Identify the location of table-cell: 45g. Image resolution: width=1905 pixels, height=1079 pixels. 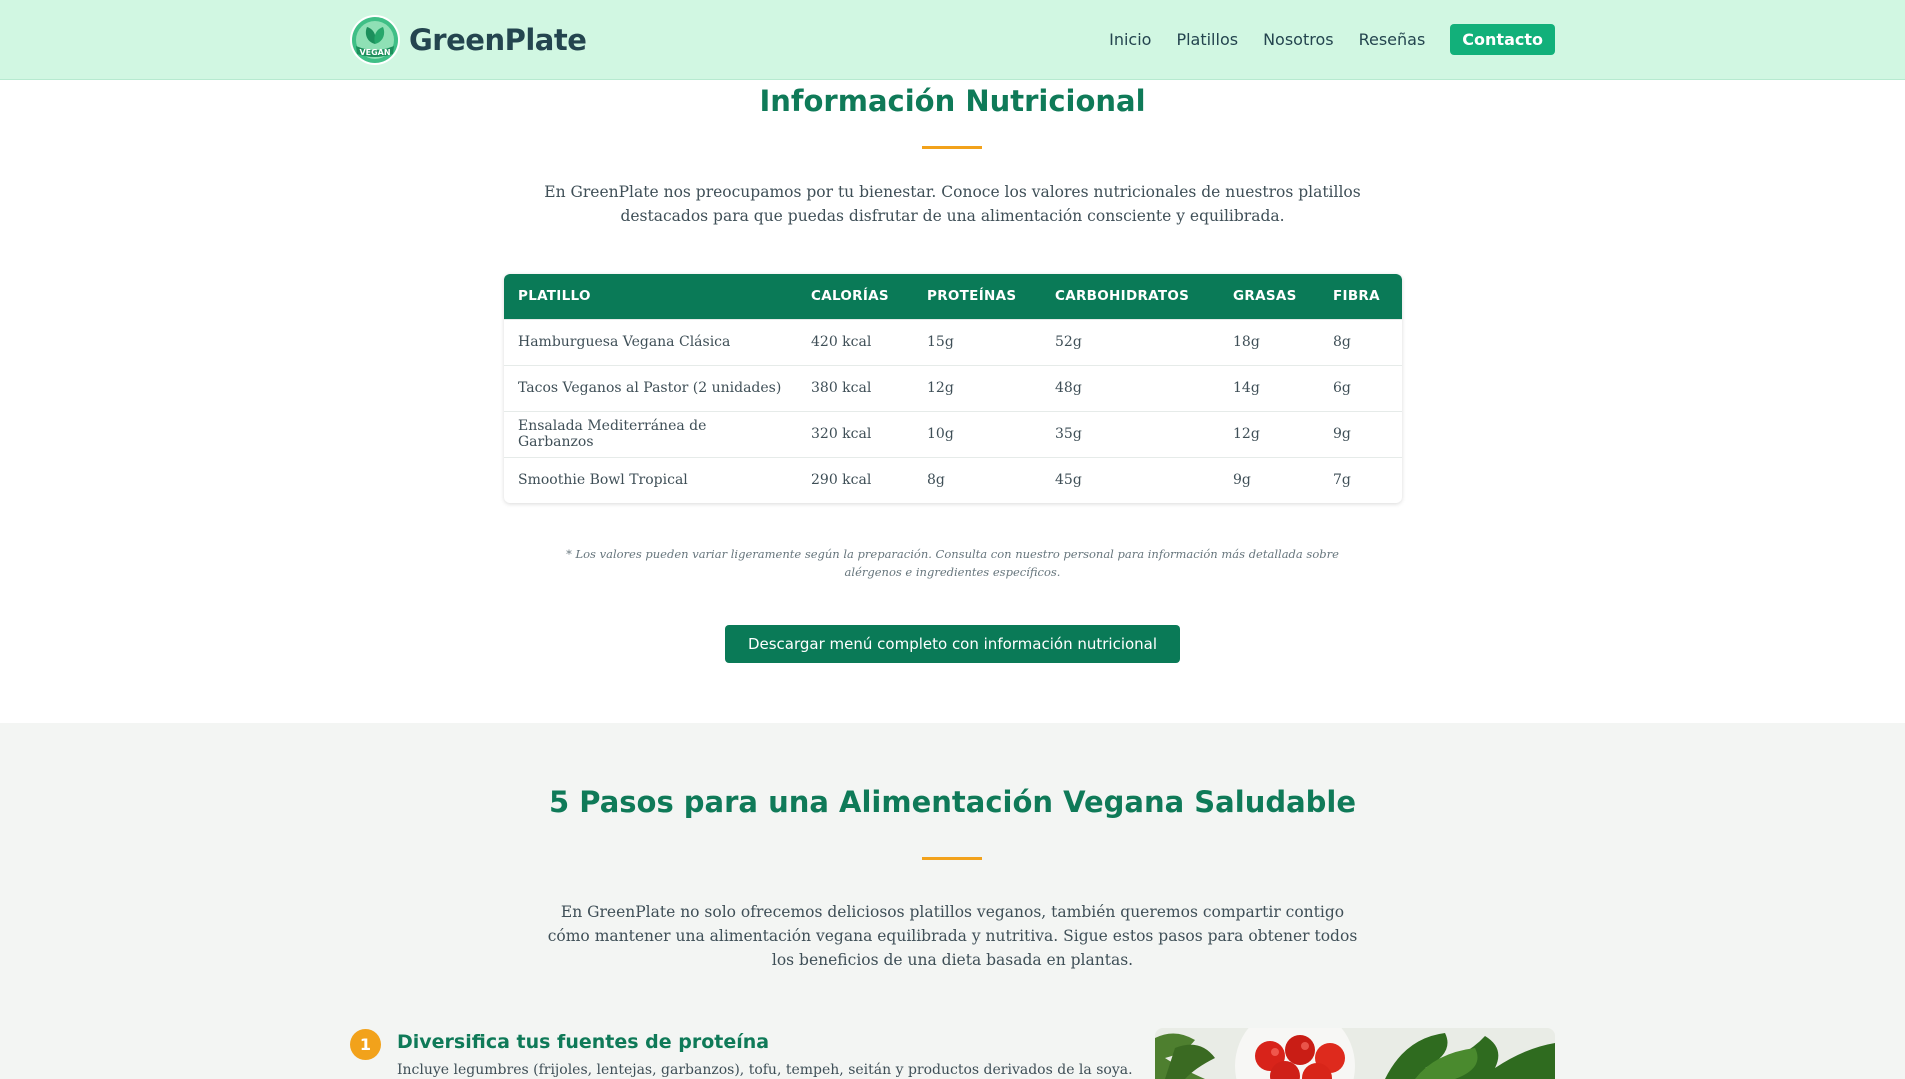
(1130, 479).